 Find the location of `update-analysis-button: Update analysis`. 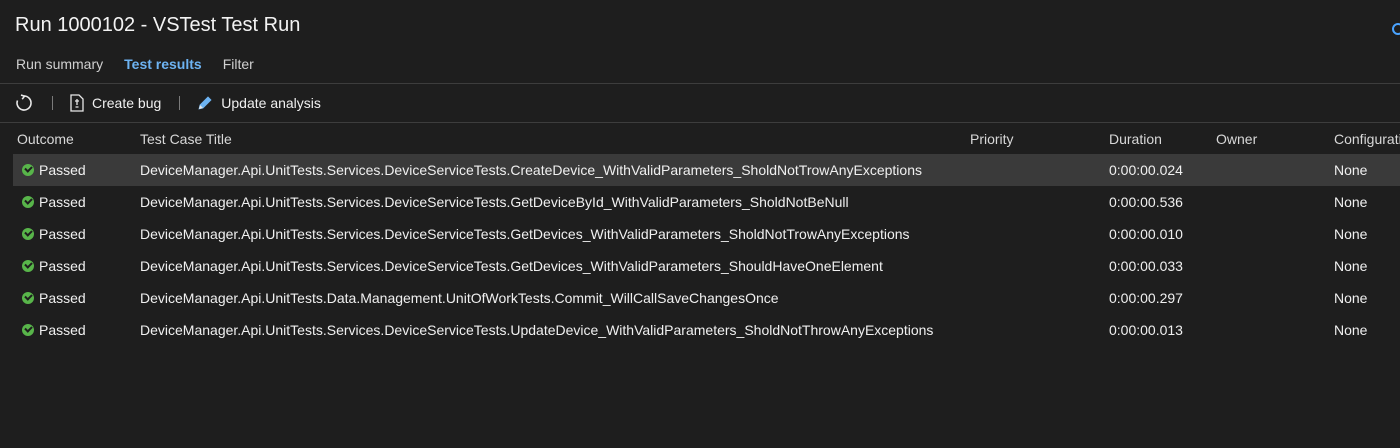

update-analysis-button: Update analysis is located at coordinates (258, 103).